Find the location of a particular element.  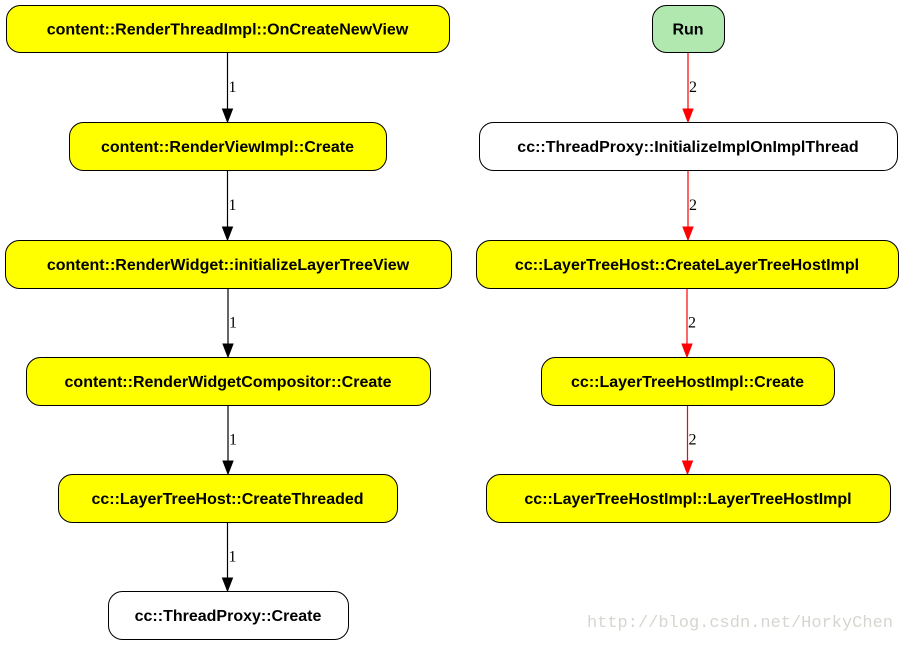

node-label: cc::LayerTreeHost::CreateThreaded is located at coordinates (227, 499).